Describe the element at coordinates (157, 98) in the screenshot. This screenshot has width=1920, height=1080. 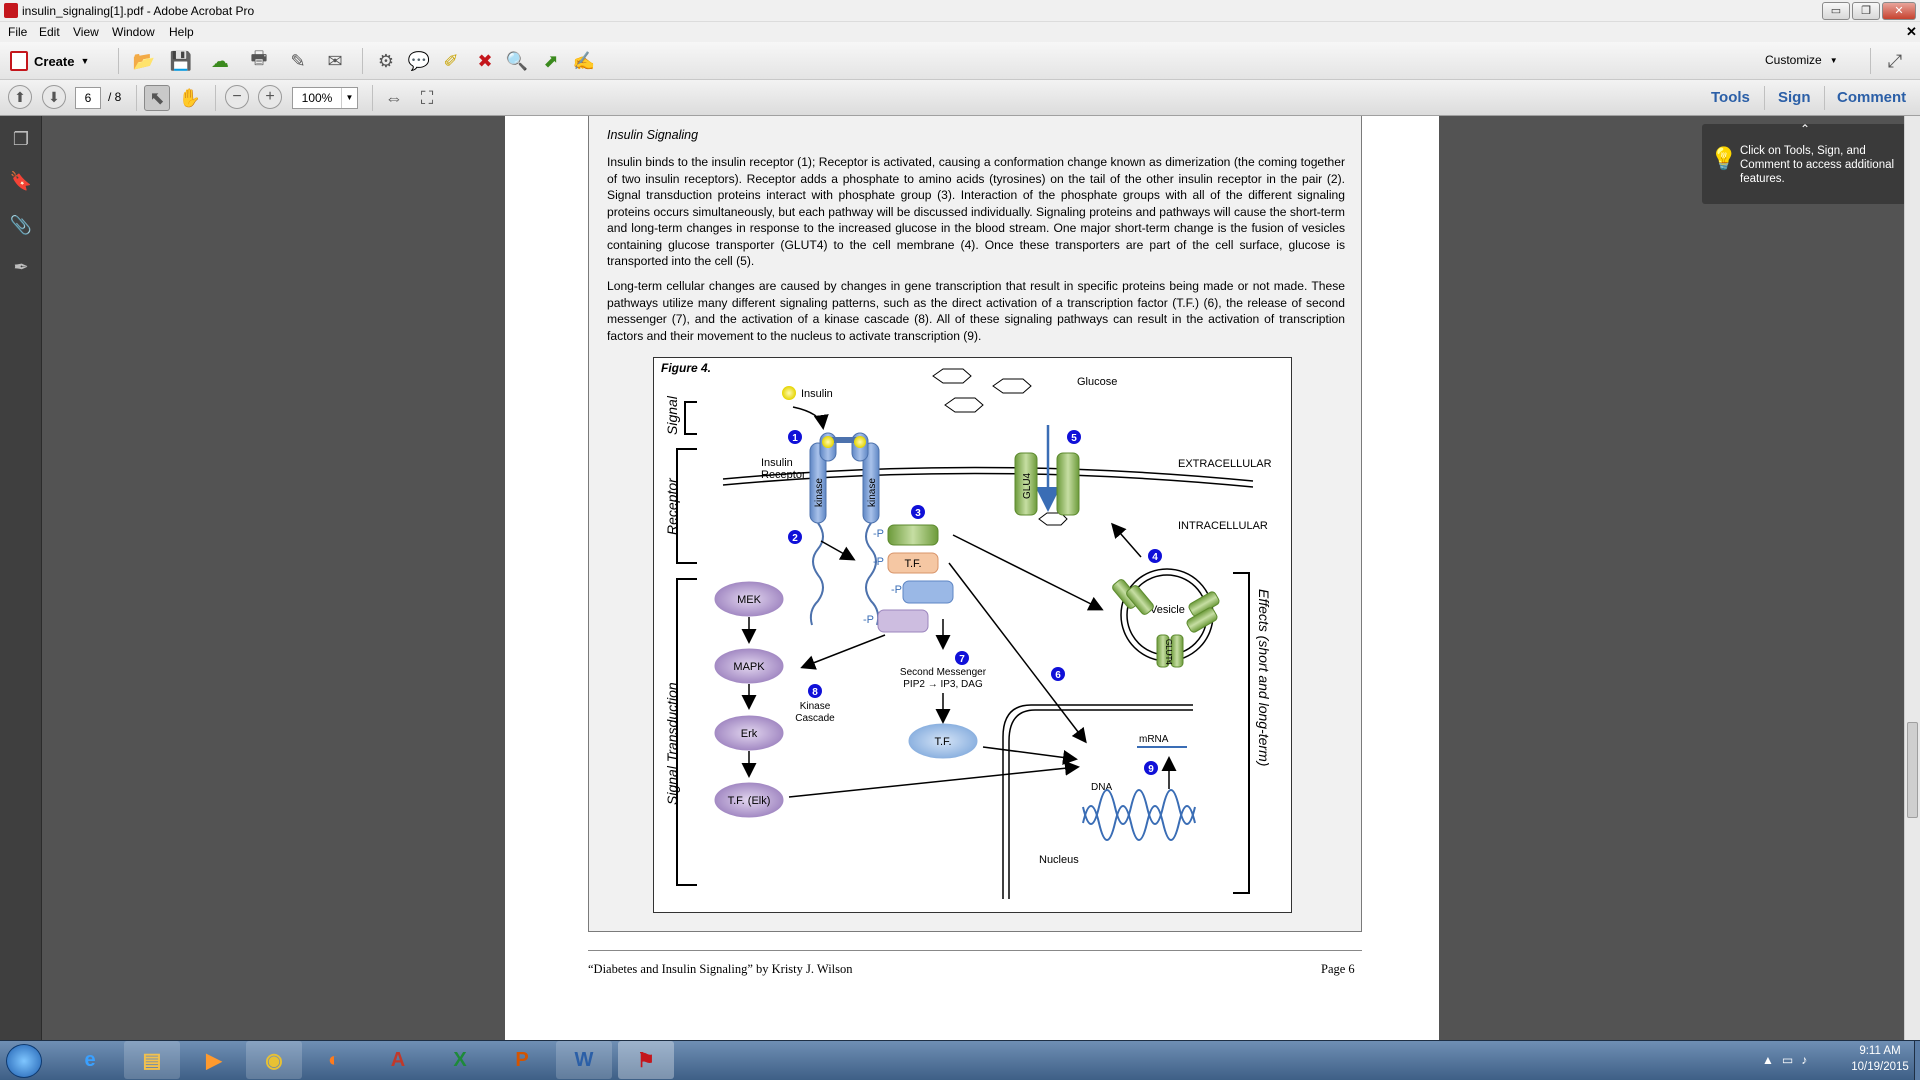
I see `select-tool-icon: ⬉` at that location.